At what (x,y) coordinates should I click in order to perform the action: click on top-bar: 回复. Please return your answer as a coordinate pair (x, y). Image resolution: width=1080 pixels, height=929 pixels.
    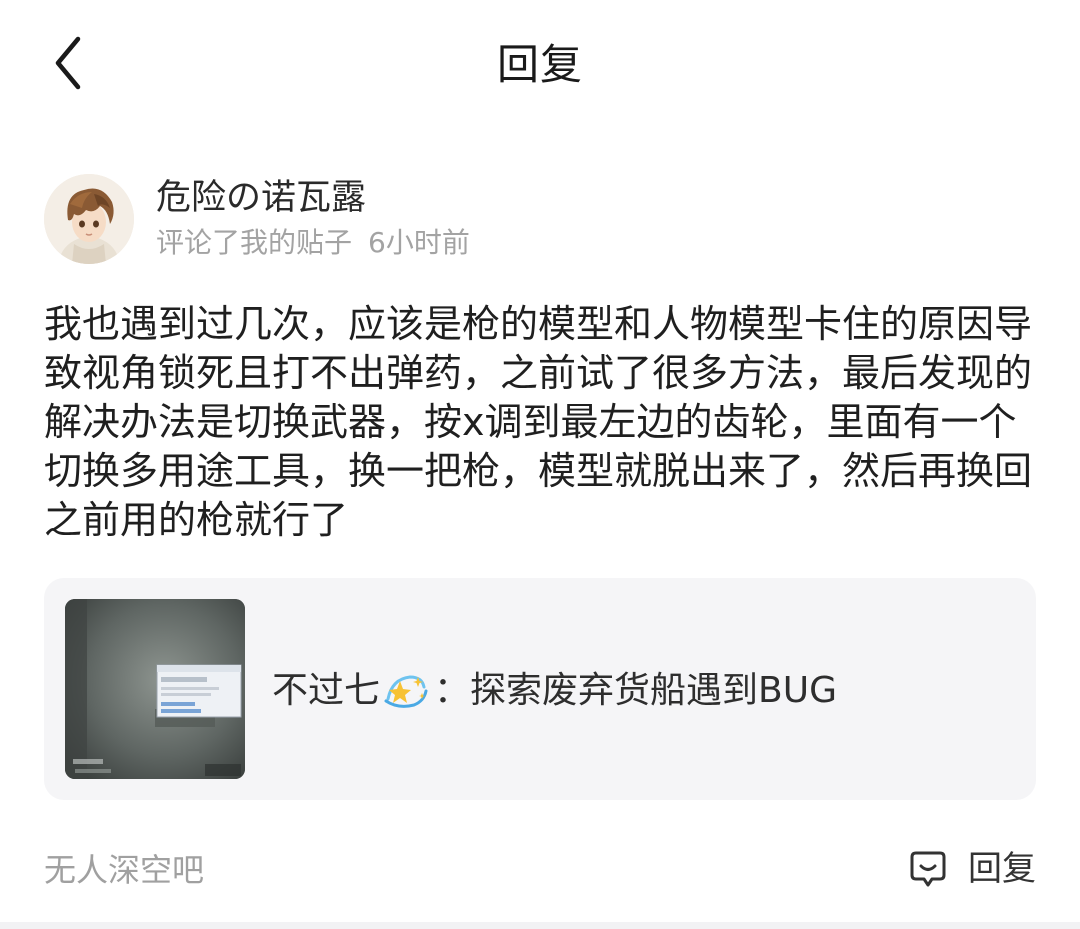
    Looking at the image, I should click on (540, 65).